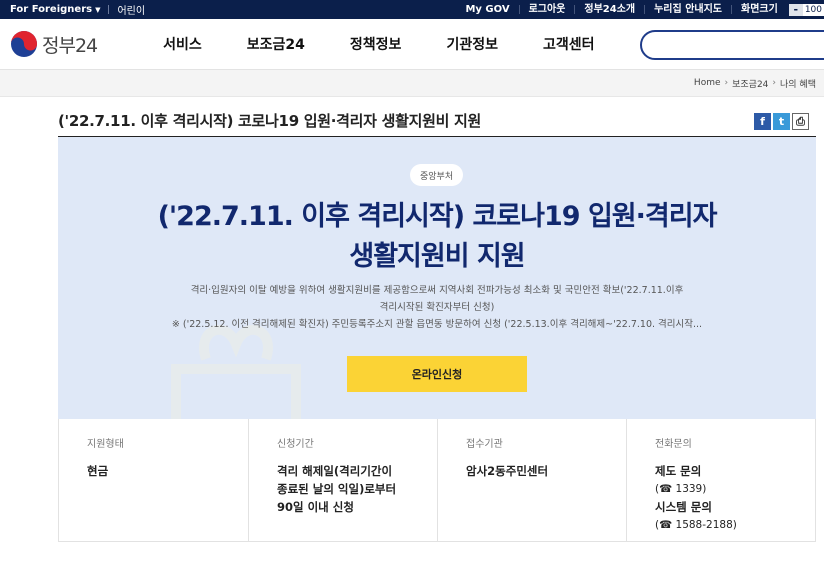  I want to click on apply-period-value: 격리 해제일(격리기간이 종료된 날의 익일)로부터 90일 이내 신청, so click(357, 489).